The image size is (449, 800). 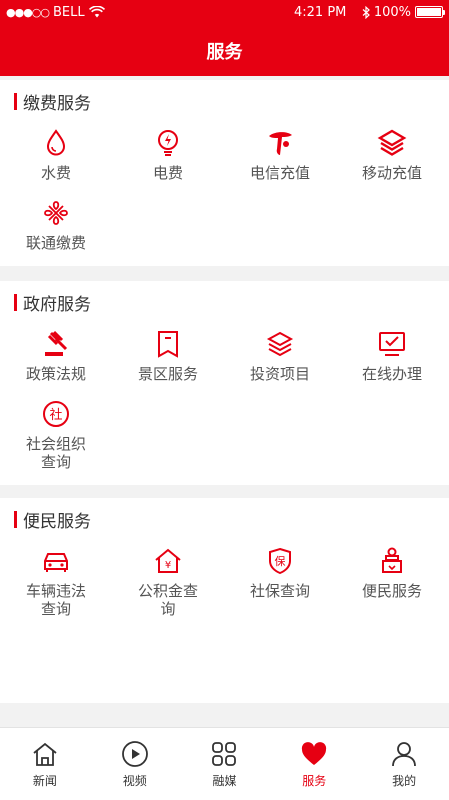 I want to click on signal-dots: ●●●○○, so click(x=28, y=12).